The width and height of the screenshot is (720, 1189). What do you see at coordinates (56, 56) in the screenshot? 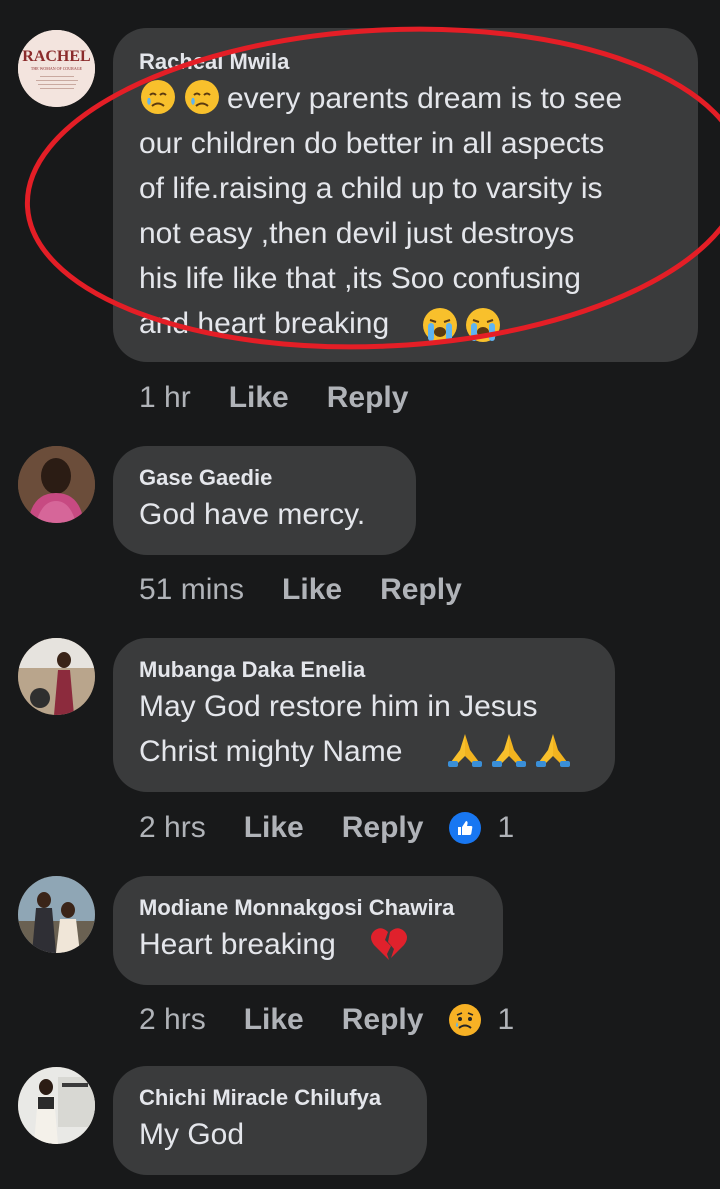
I see `avatar-logo-text: RACHEL` at bounding box center [56, 56].